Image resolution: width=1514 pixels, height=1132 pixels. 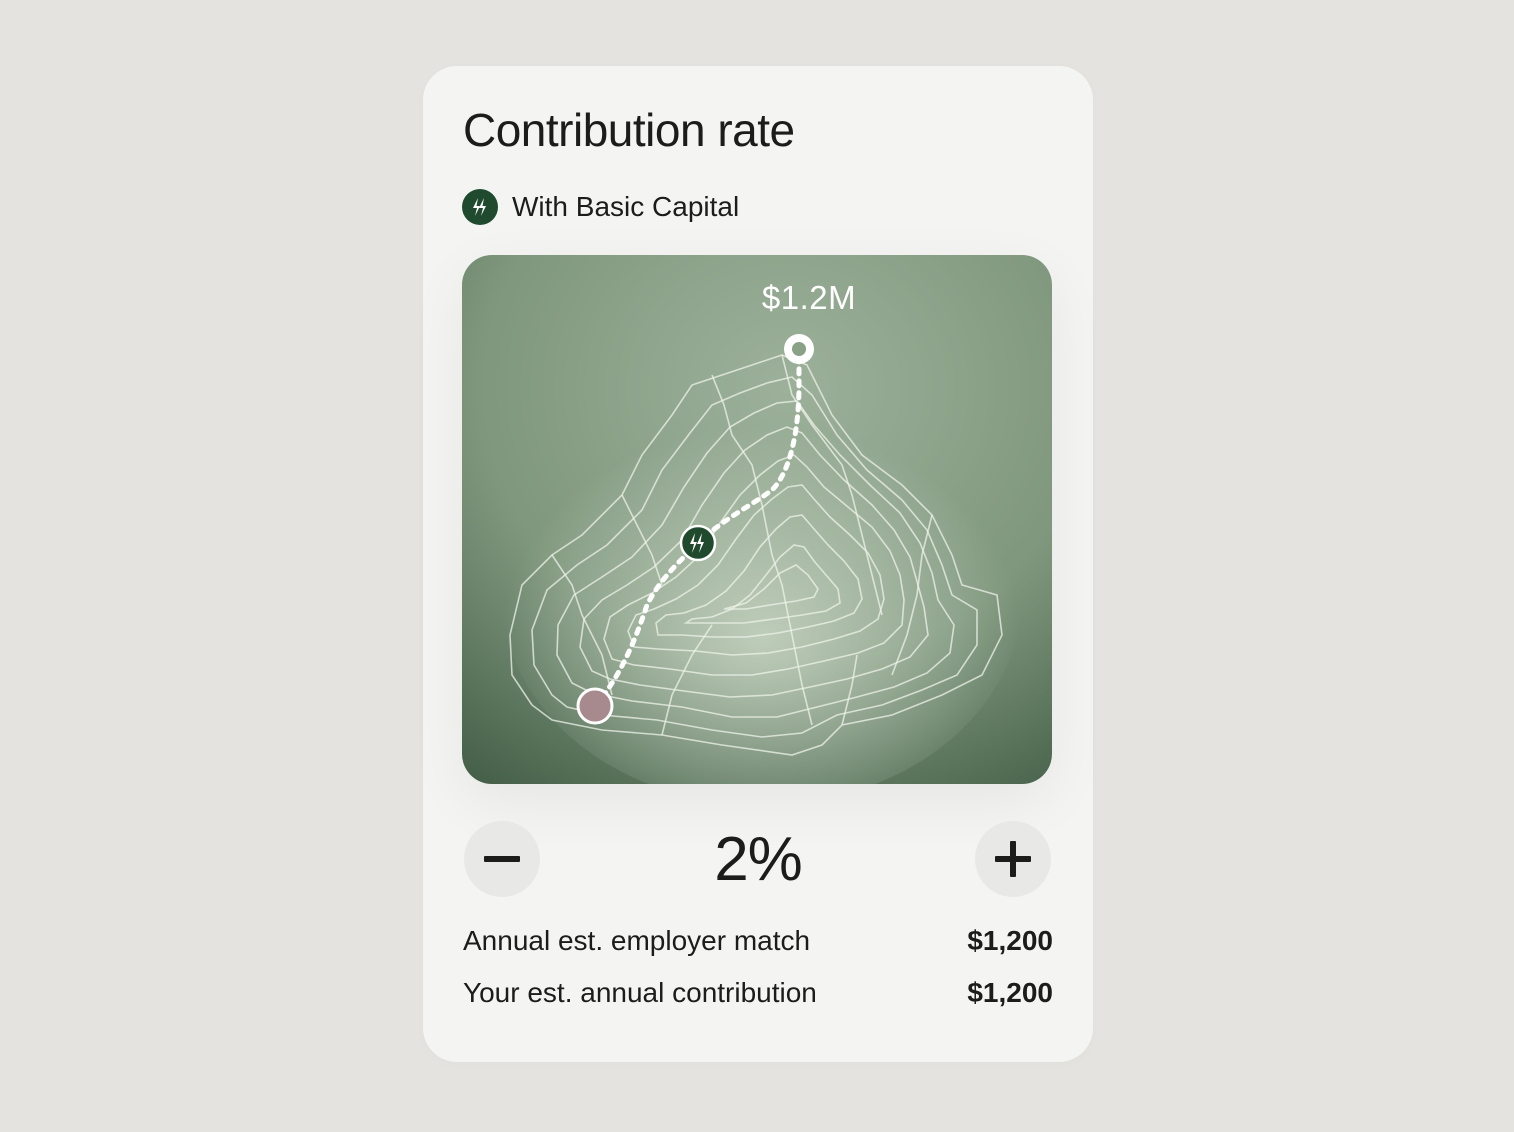 I want to click on brand-row: With Basic Capital, so click(x=600, y=207).